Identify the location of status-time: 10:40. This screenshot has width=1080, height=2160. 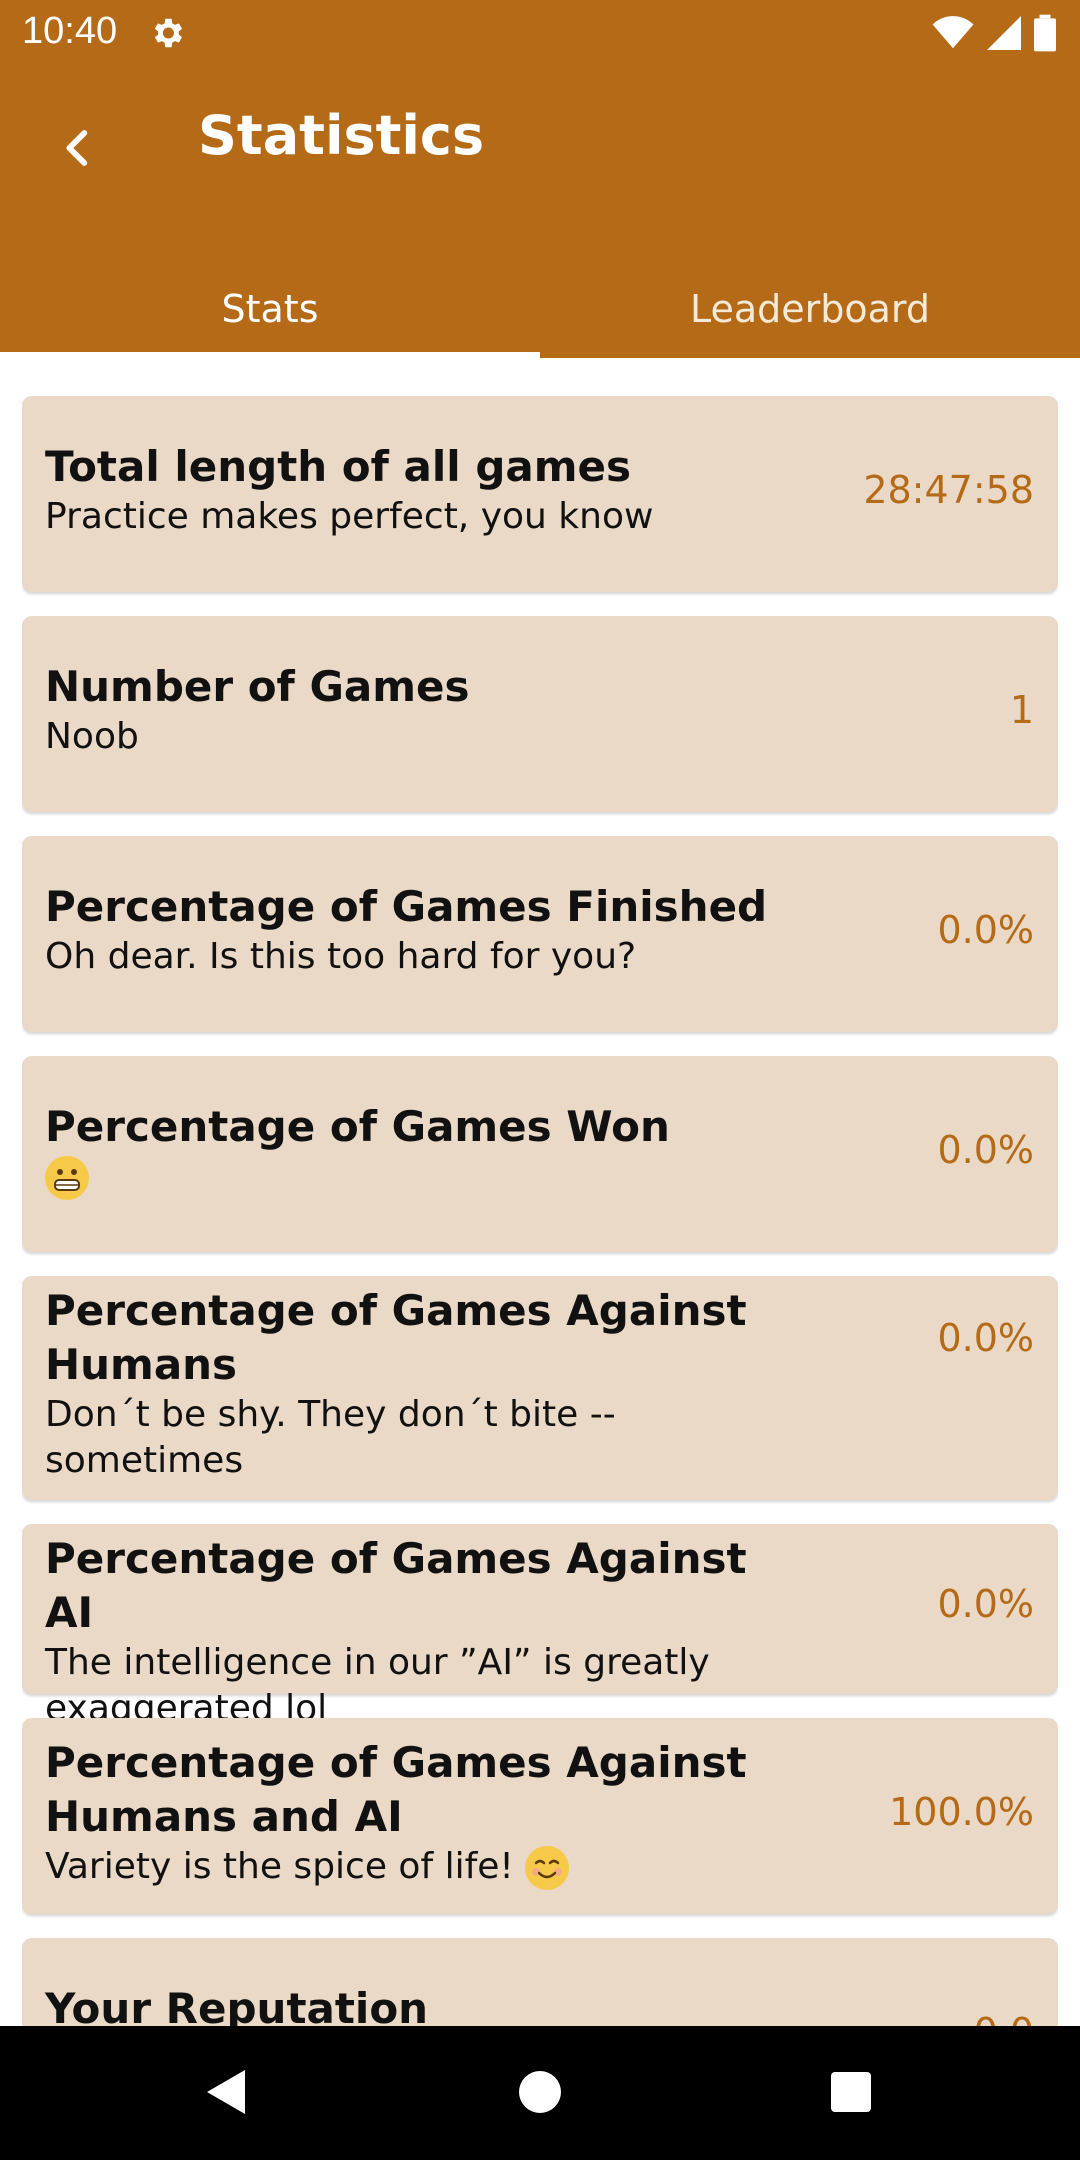
(70, 31).